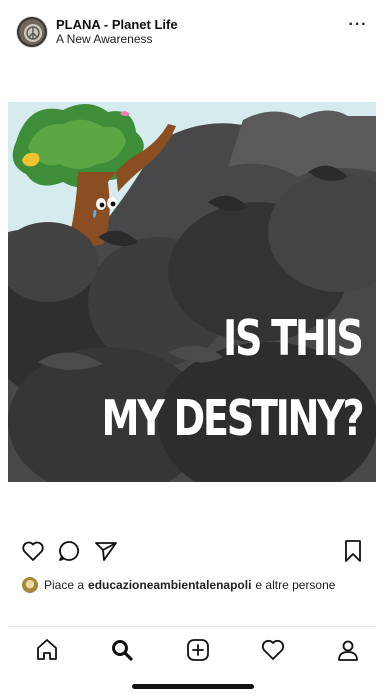 This screenshot has height=697, width=384. Describe the element at coordinates (30, 585) in the screenshot. I see `liker-avatar` at that location.